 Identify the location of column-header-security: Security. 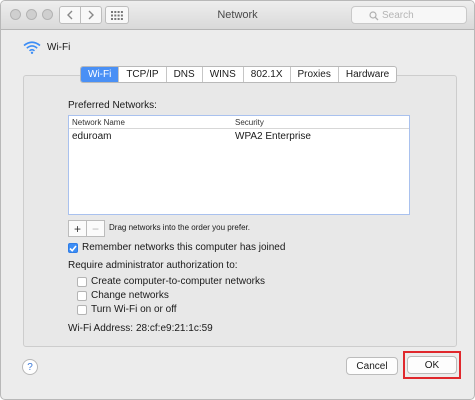
(249, 122).